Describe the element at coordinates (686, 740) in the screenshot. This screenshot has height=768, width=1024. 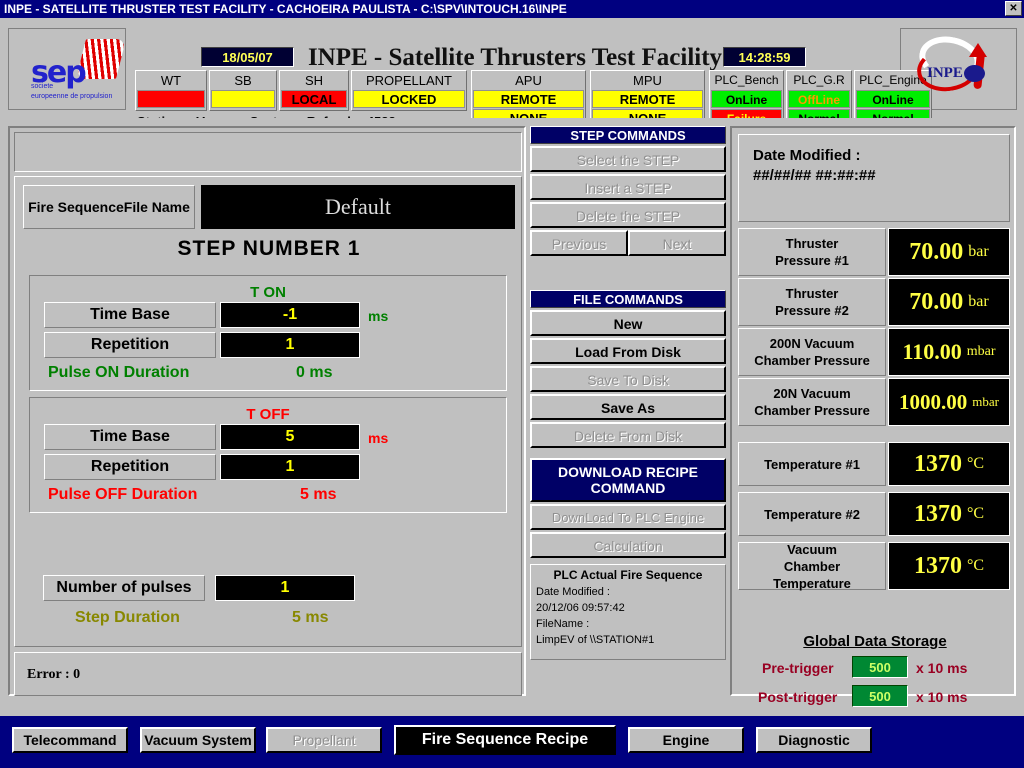
I see `nav-engine: Engine` at that location.